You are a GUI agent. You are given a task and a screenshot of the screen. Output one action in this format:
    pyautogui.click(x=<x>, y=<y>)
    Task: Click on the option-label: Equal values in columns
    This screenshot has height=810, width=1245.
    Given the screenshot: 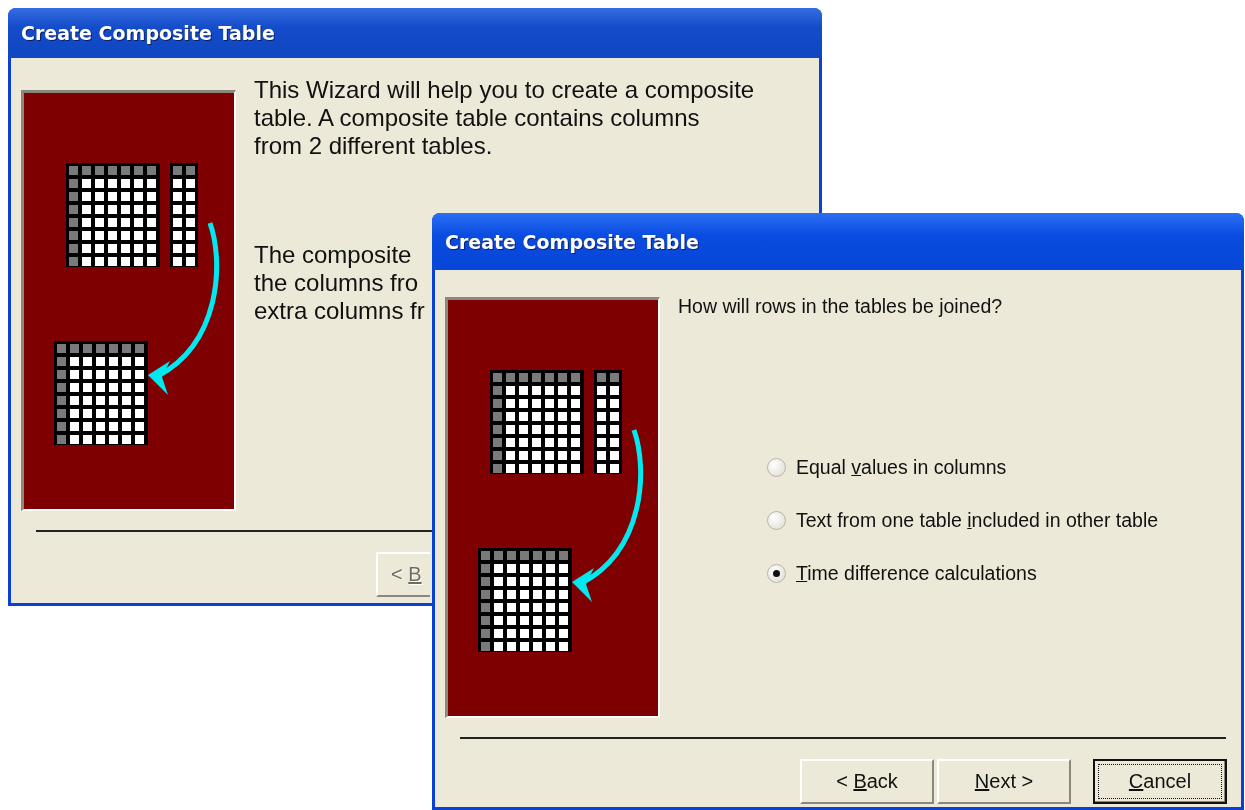 What is the action you would take?
    pyautogui.click(x=901, y=467)
    